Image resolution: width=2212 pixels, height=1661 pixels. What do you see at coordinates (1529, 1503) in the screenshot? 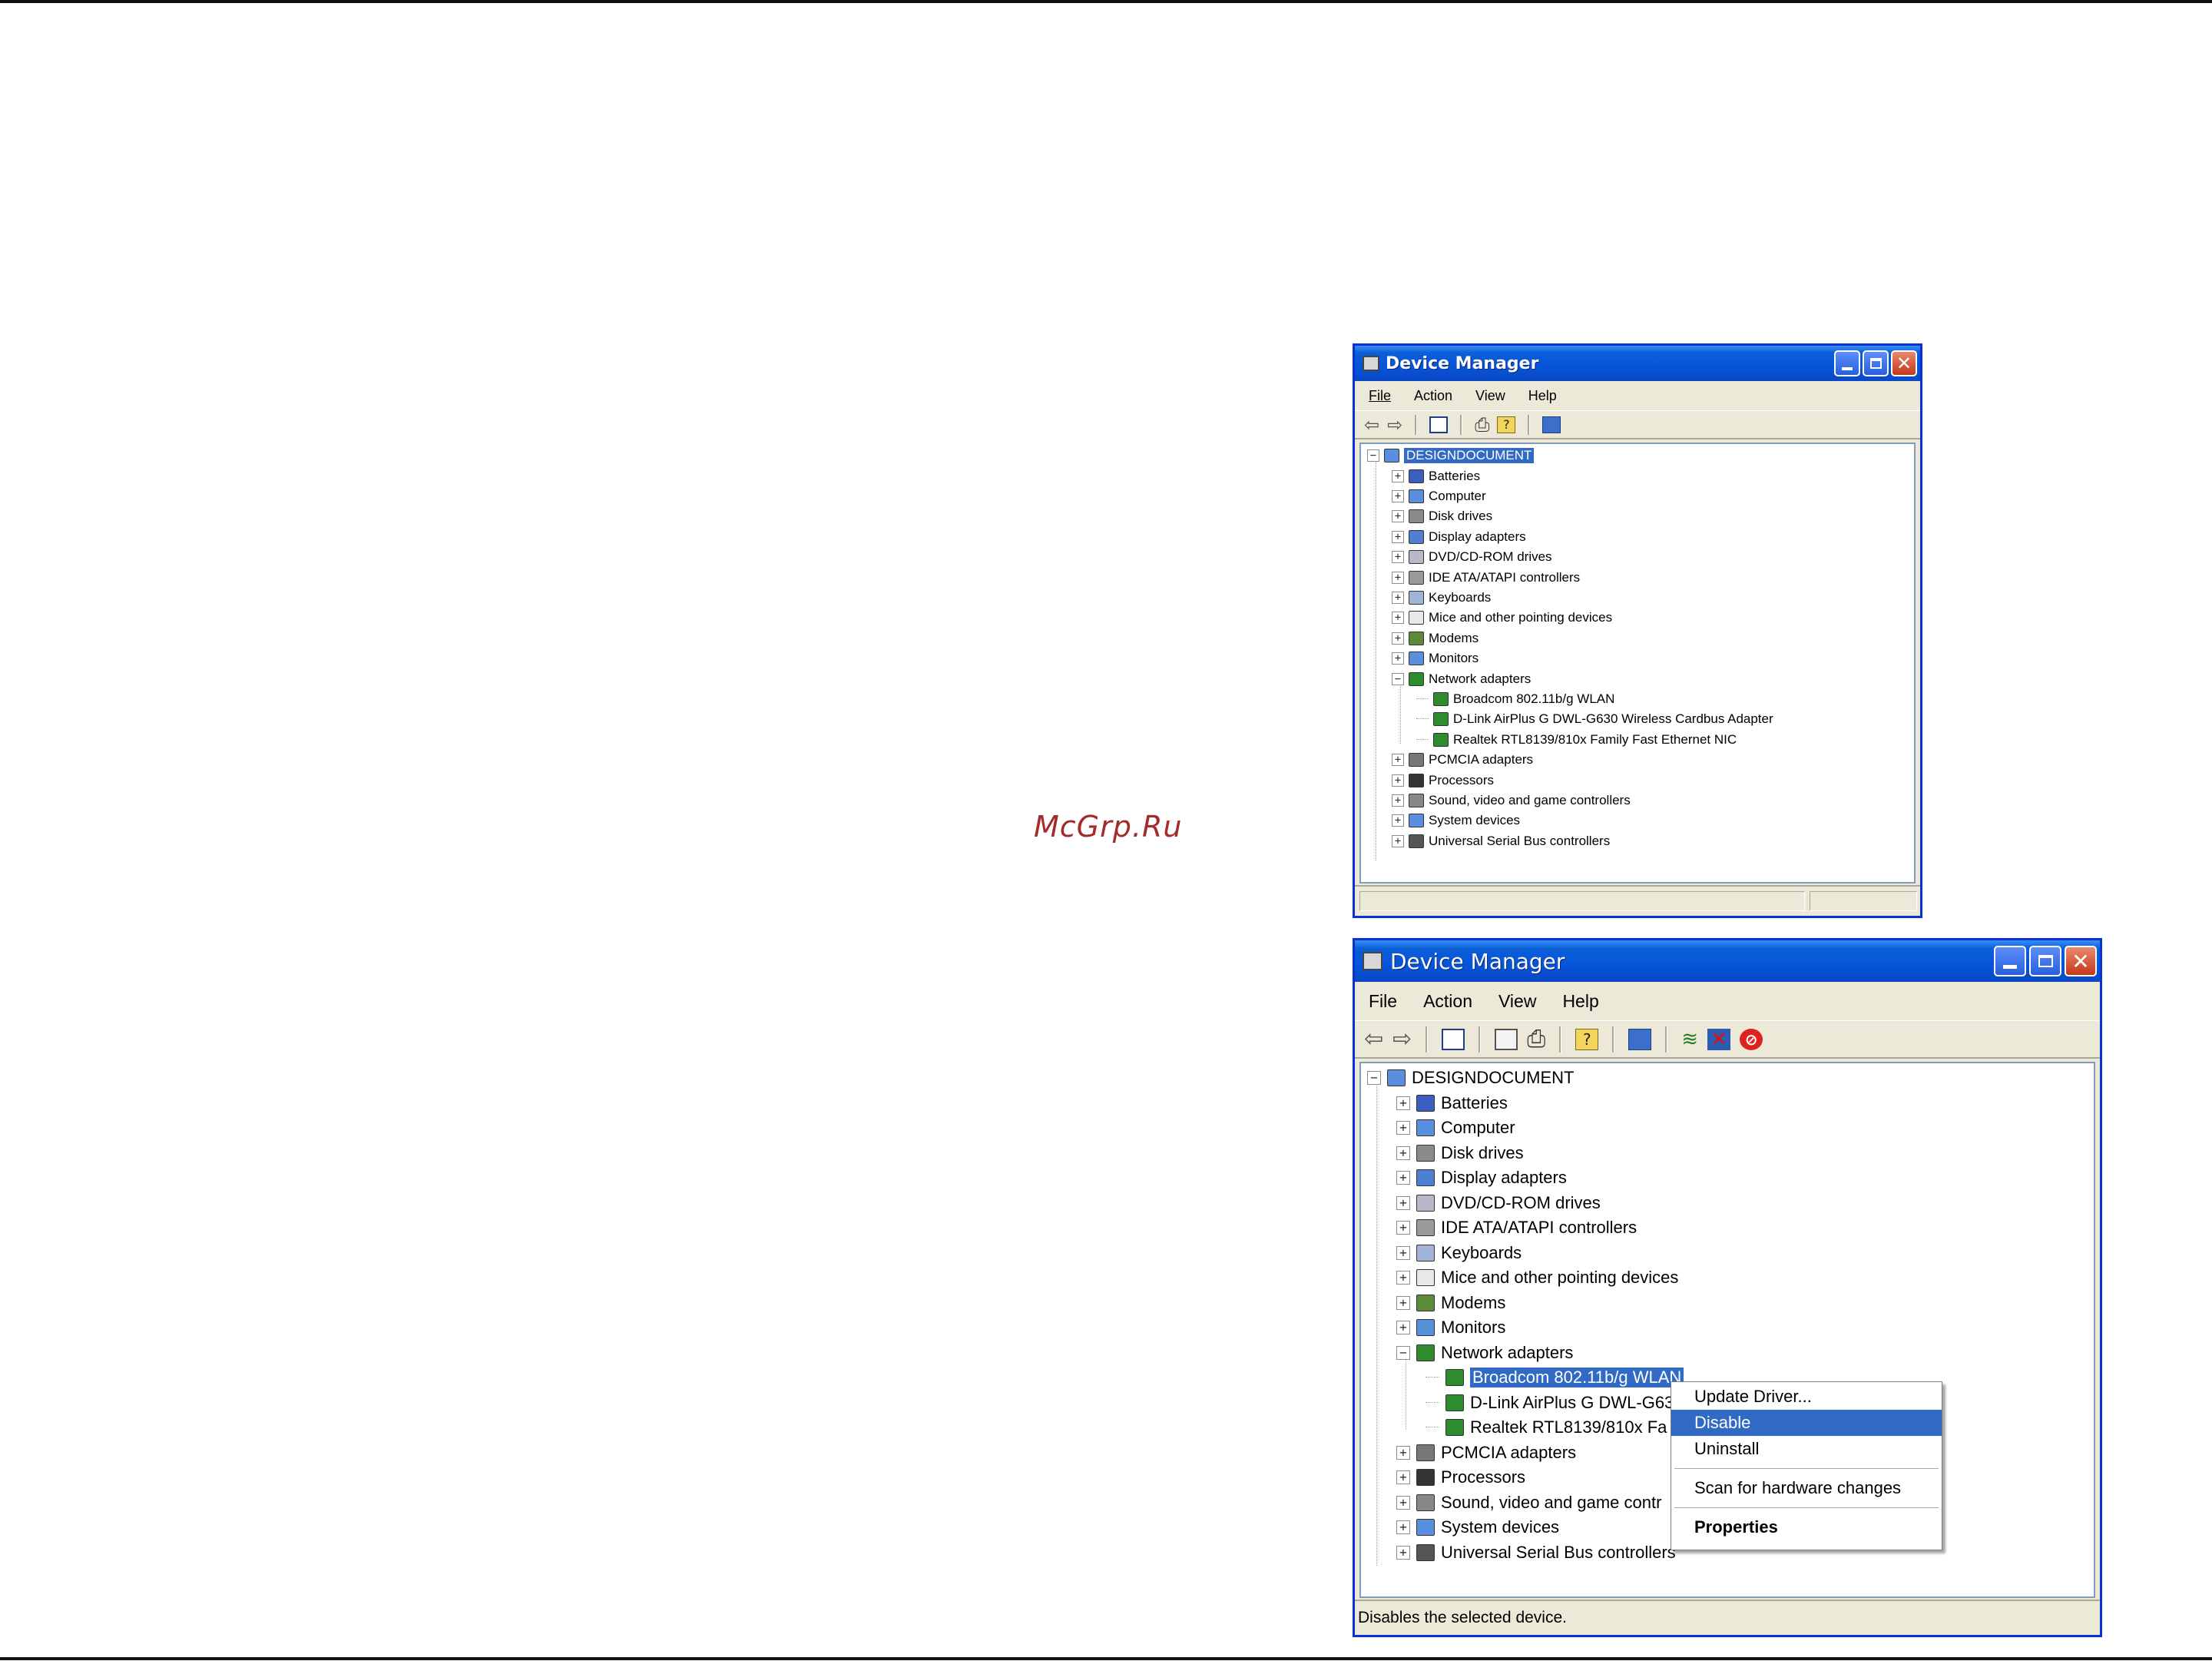
I see `tree-category-item: + Sound, video and game contr` at bounding box center [1529, 1503].